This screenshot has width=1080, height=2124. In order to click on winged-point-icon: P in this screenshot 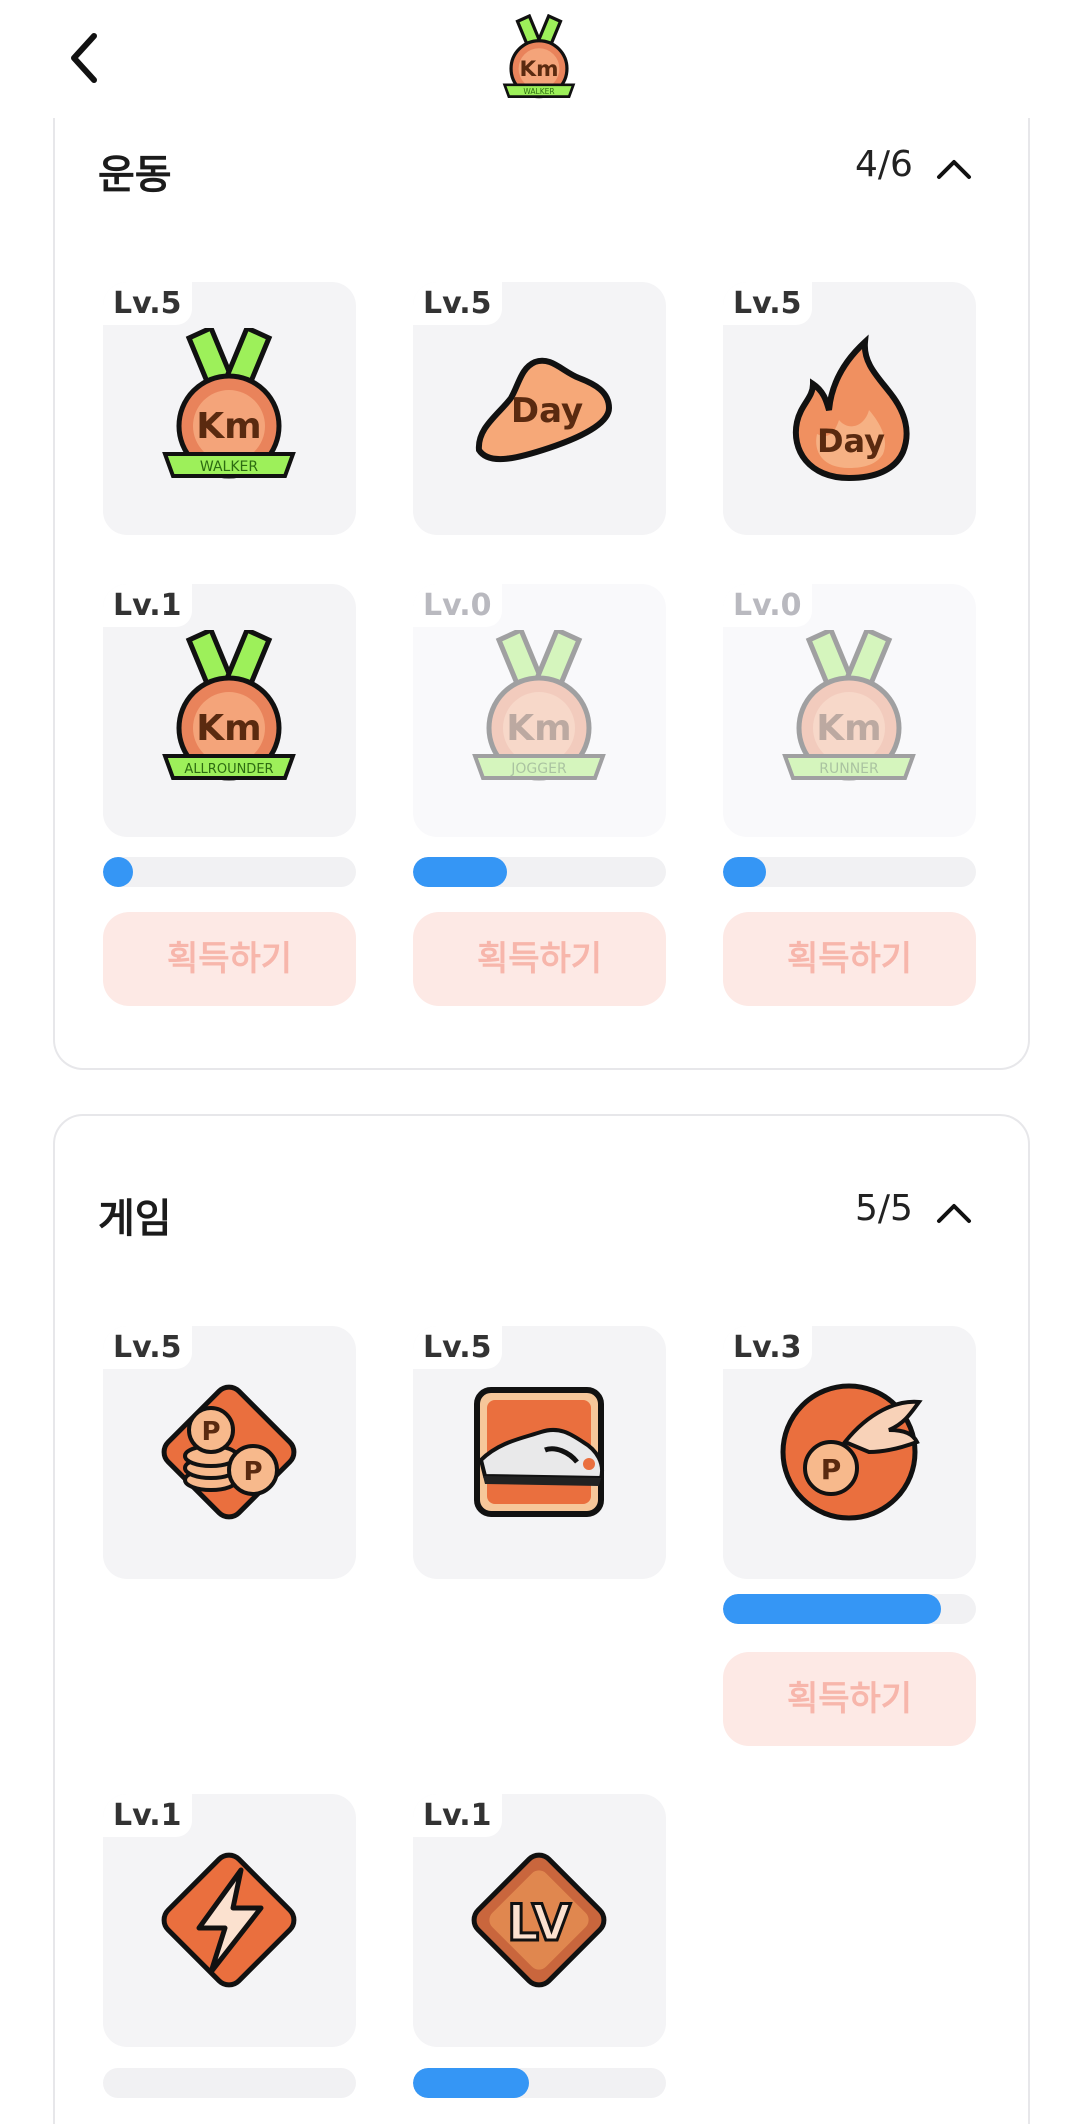, I will do `click(851, 1452)`.